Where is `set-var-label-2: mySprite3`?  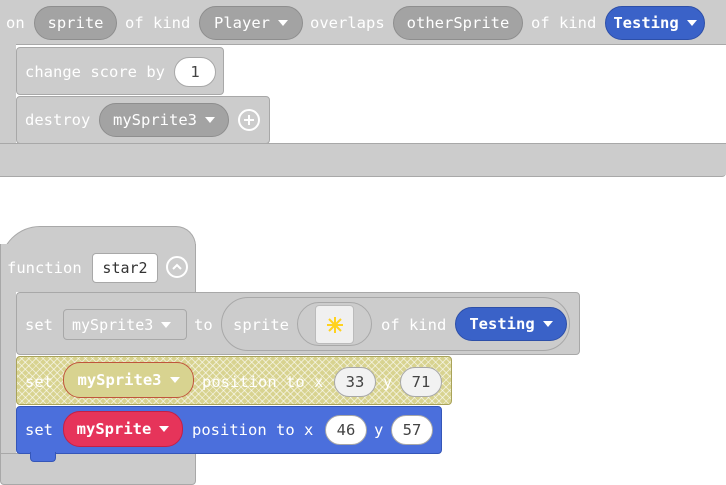
set-var-label-2: mySprite3 is located at coordinates (119, 380).